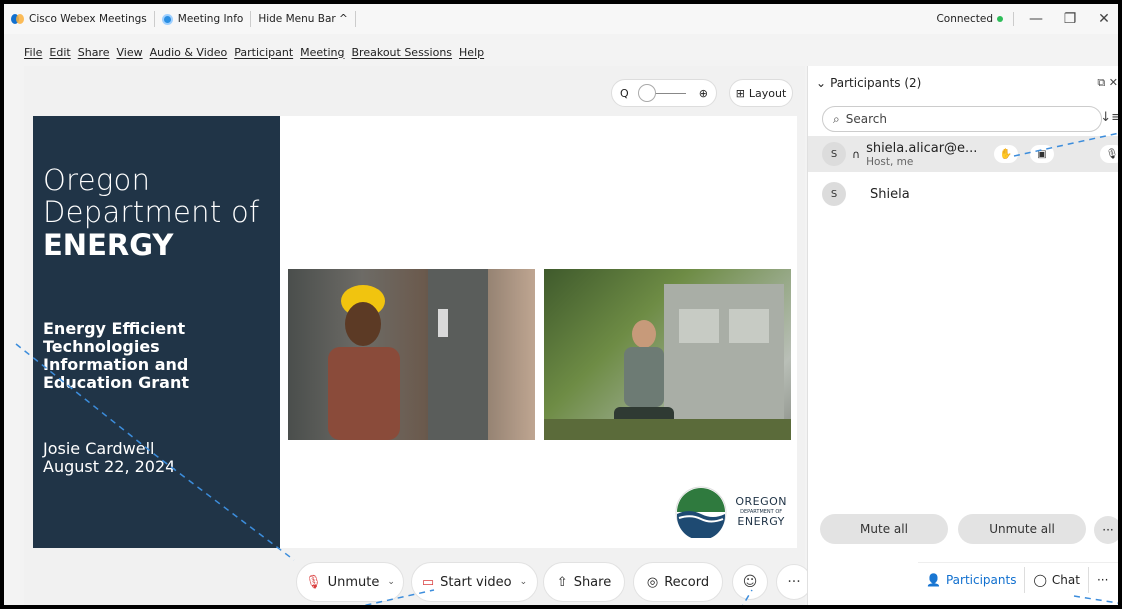 The width and height of the screenshot is (1122, 609). Describe the element at coordinates (646, 92) in the screenshot. I see `zoom-slider-knob` at that location.